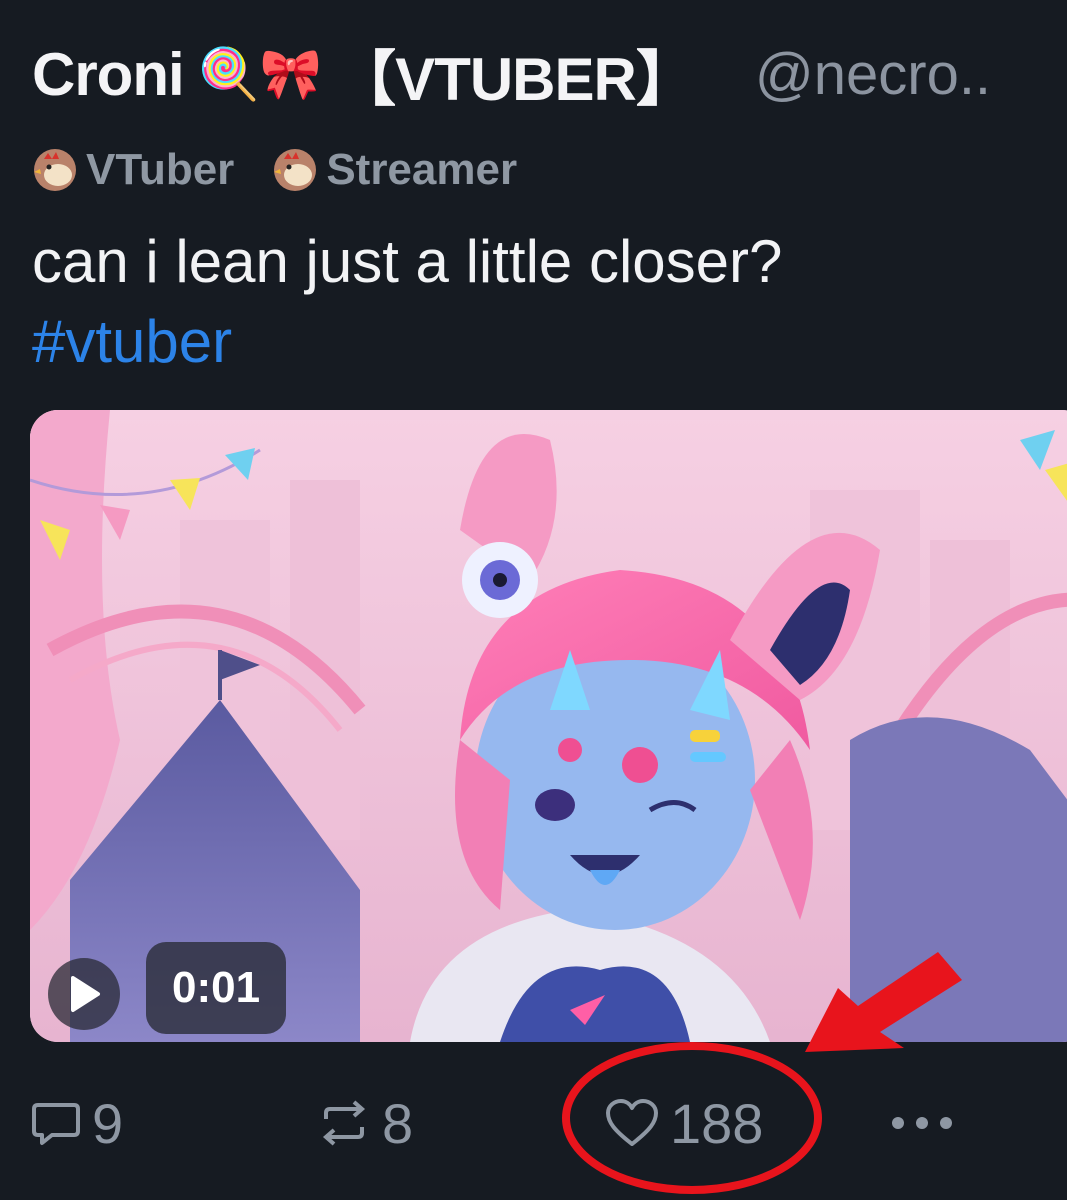  I want to click on reply-count: 9, so click(108, 1123).